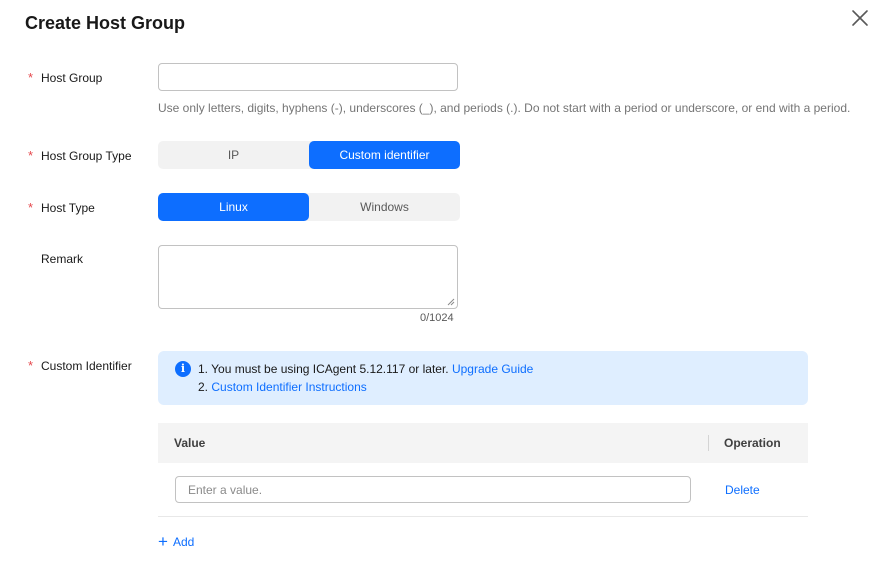 Image resolution: width=874 pixels, height=562 pixels. I want to click on plus-icon: +, so click(163, 541).